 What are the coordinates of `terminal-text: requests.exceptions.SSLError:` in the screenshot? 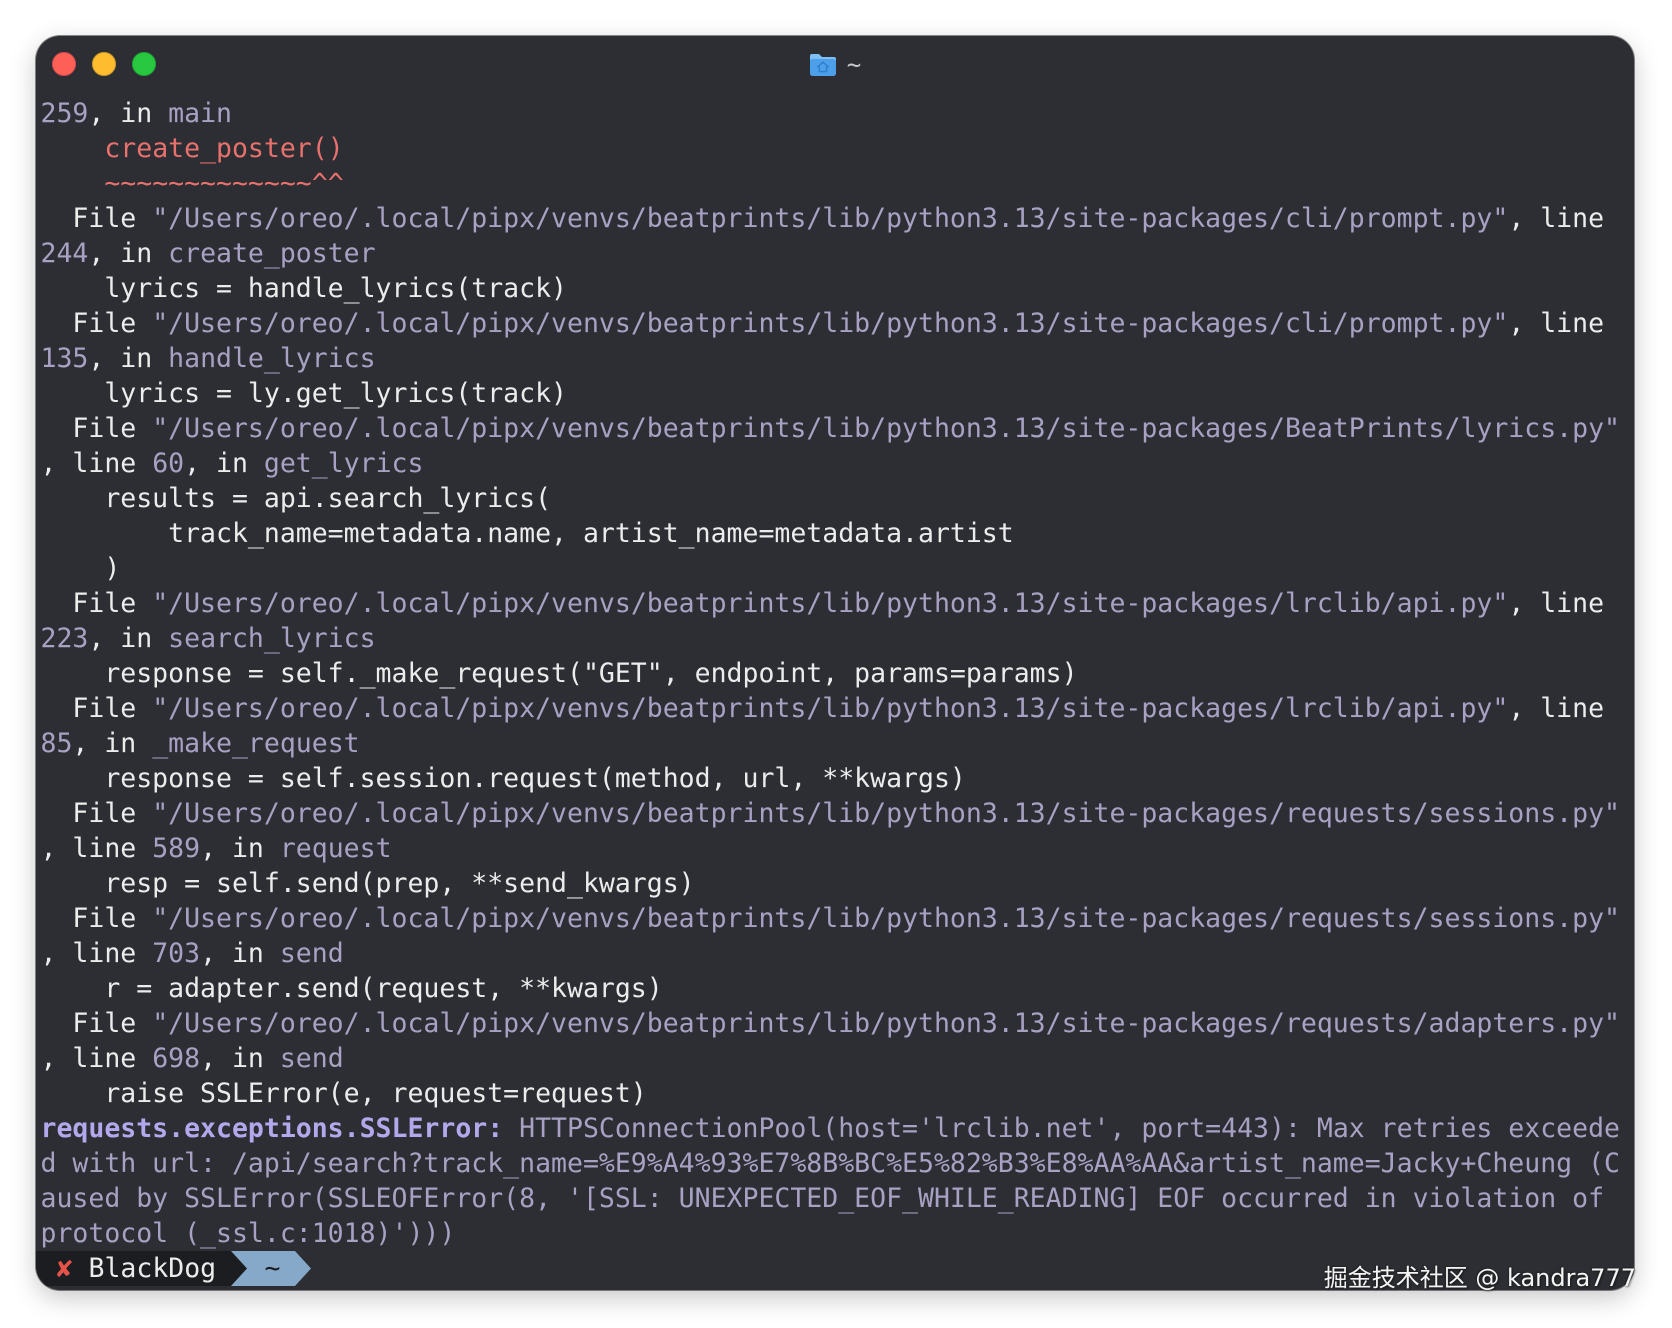 It's located at (272, 1128).